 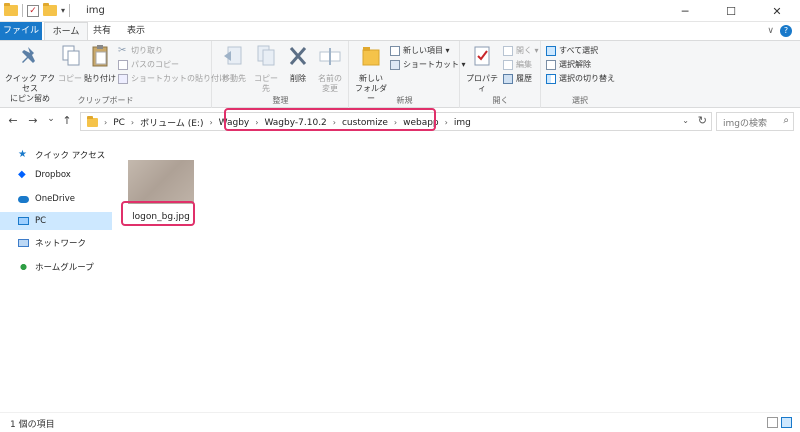 I want to click on refresh-icon: ↻, so click(x=702, y=120).